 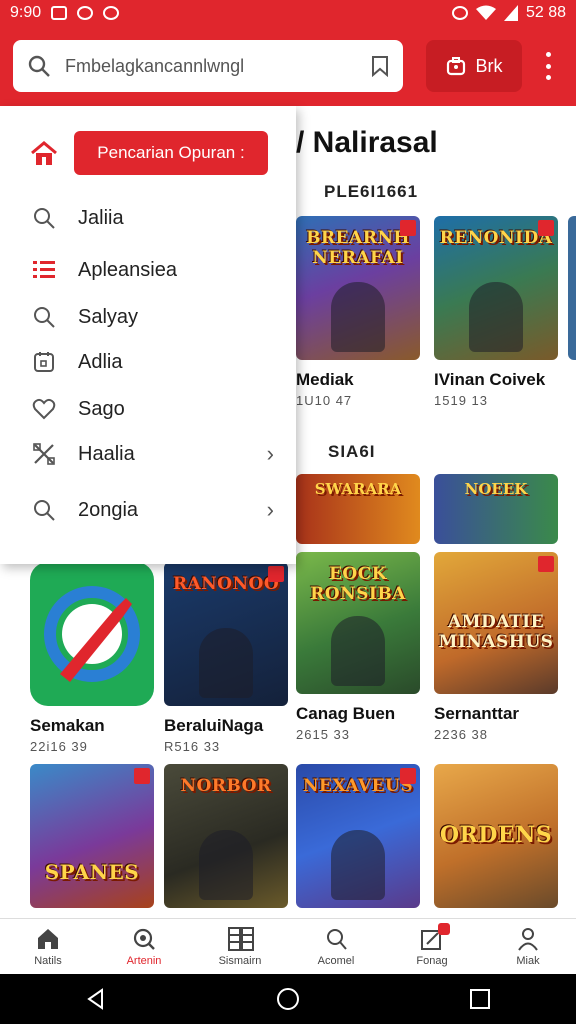 What do you see at coordinates (336, 960) in the screenshot?
I see `nav-label: Acomel` at bounding box center [336, 960].